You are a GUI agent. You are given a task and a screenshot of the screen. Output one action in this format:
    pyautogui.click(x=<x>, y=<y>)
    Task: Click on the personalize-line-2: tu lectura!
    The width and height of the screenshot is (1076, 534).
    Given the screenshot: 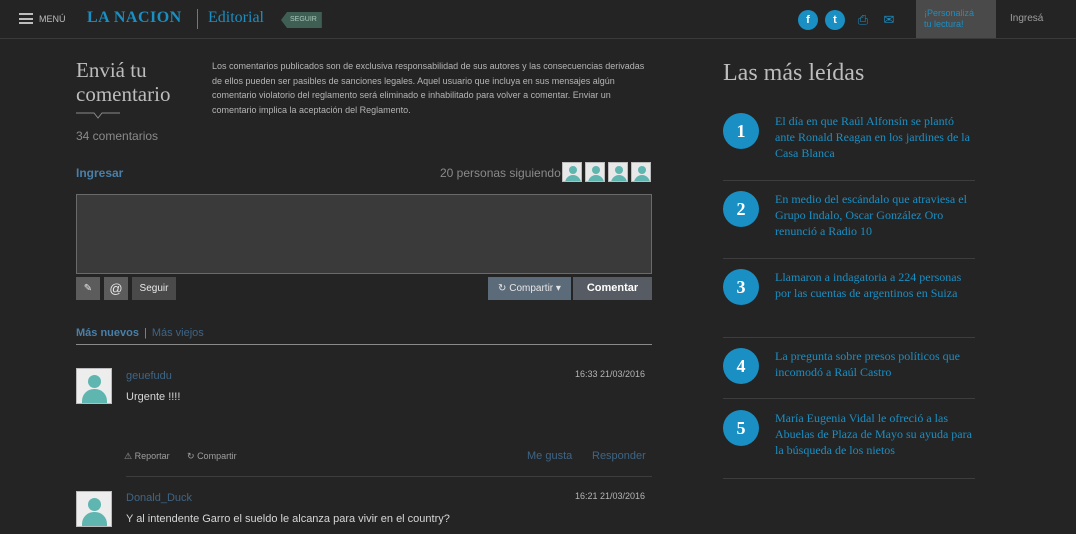 What is the action you would take?
    pyautogui.click(x=944, y=24)
    